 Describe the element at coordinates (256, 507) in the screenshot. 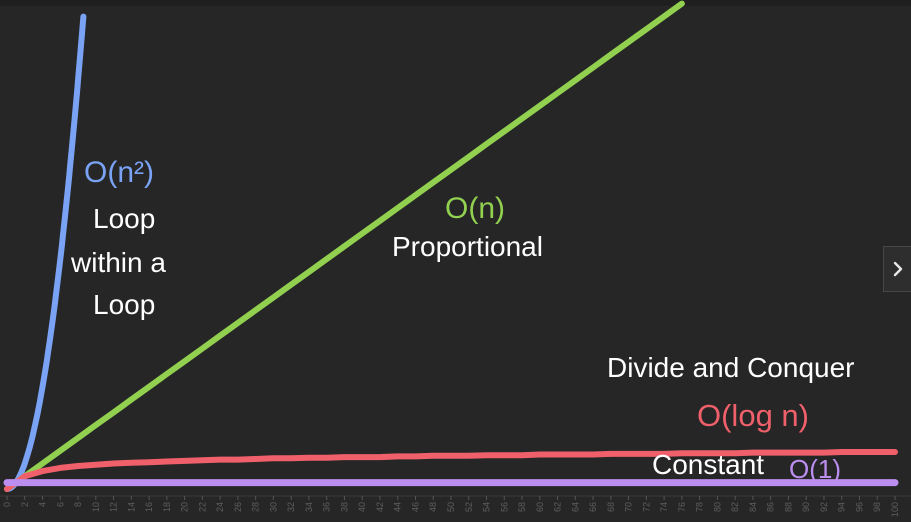

I see `x-tick-label: 28` at that location.